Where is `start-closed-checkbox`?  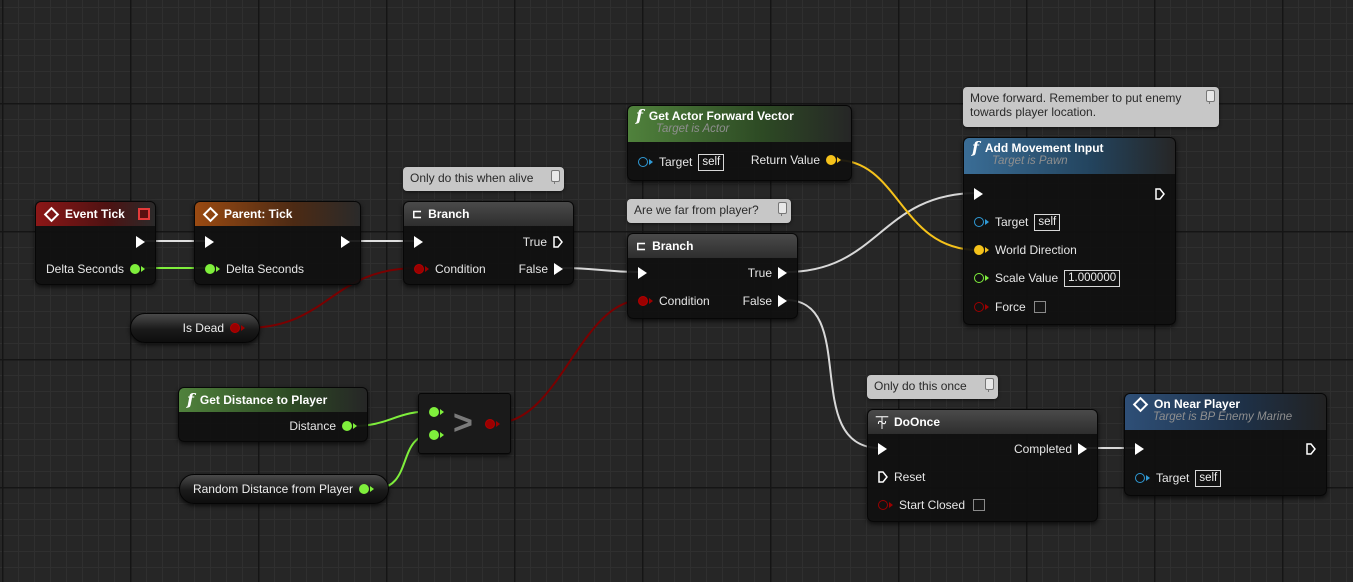 start-closed-checkbox is located at coordinates (979, 505).